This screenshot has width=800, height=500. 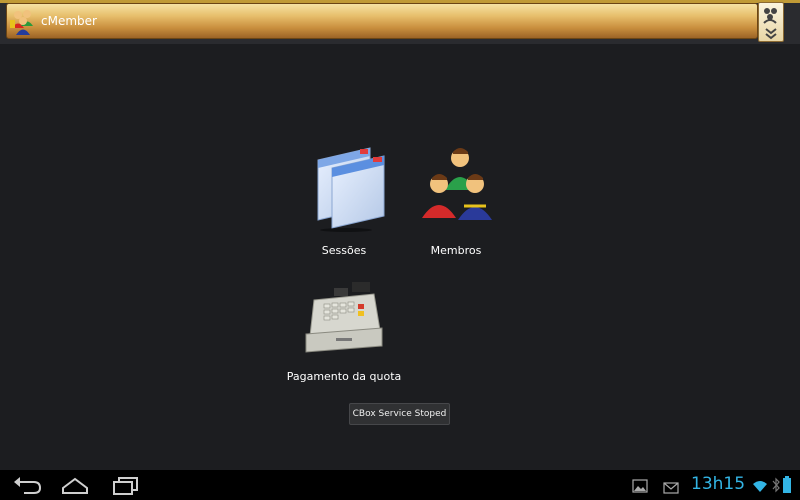 I want to click on overflow-menu-button, so click(x=771, y=22).